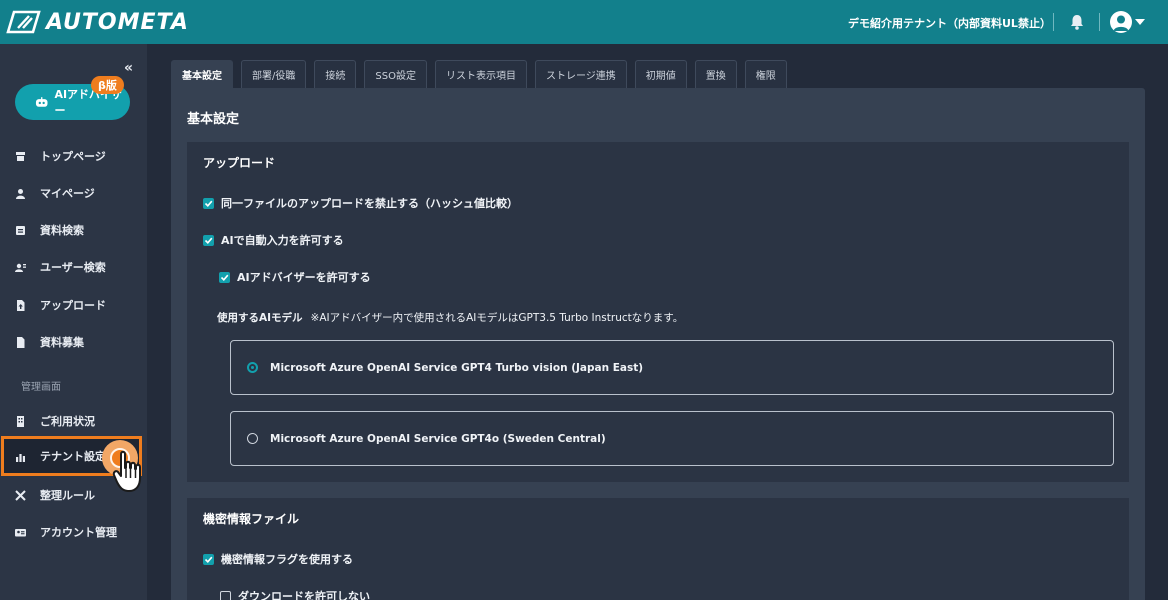 The width and height of the screenshot is (1168, 600). Describe the element at coordinates (20, 495) in the screenshot. I see `tools-icon` at that location.